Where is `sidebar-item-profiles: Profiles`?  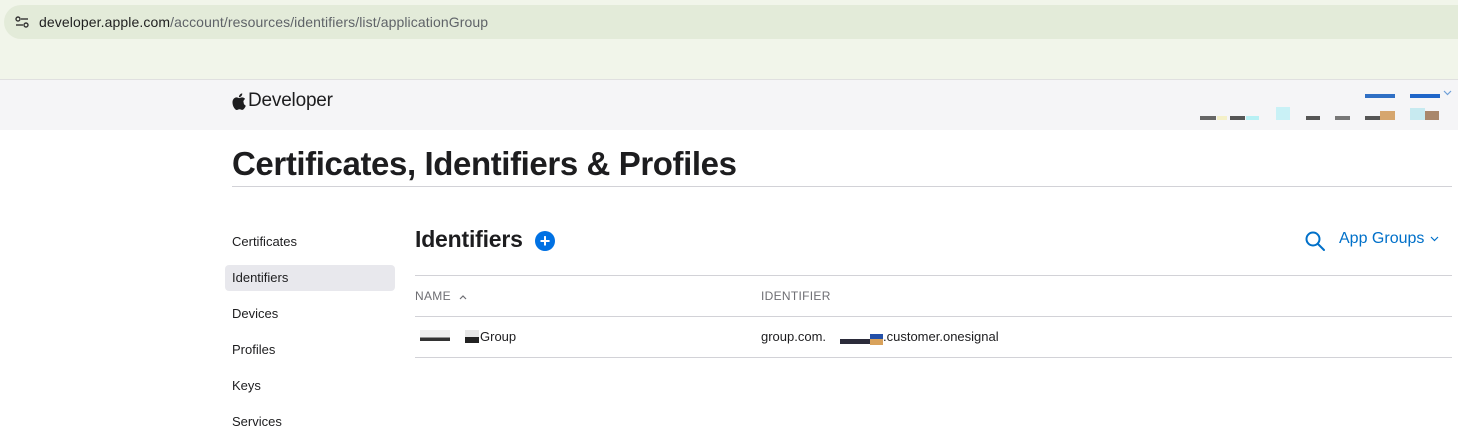
sidebar-item-profiles: Profiles is located at coordinates (310, 350).